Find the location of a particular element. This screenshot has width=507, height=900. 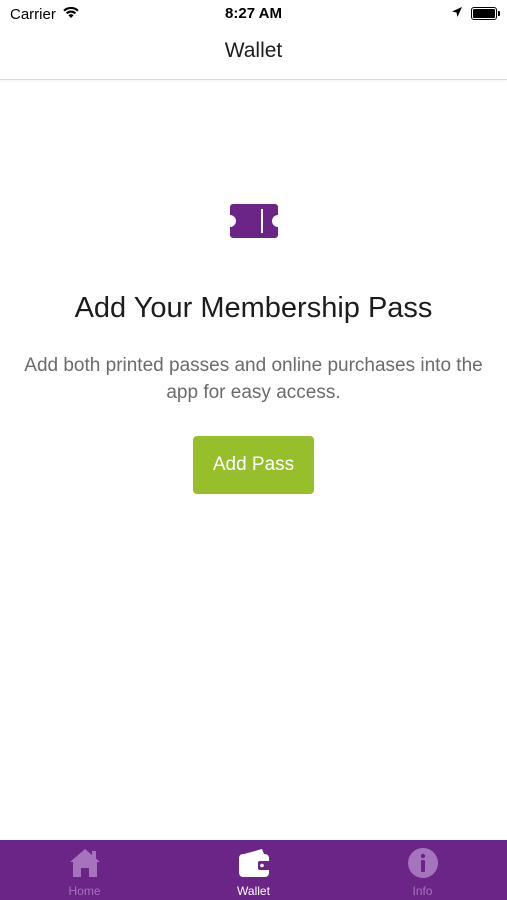

add-pass-button: Add Pass is located at coordinates (253, 465).